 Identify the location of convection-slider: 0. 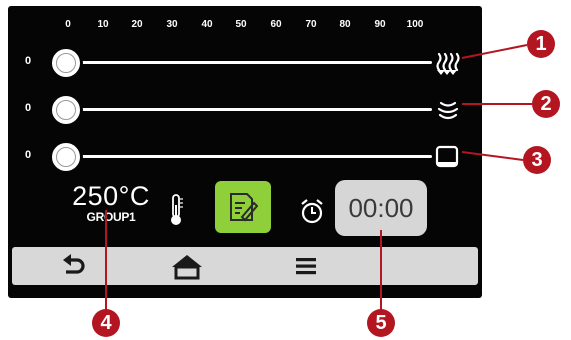
(245, 62).